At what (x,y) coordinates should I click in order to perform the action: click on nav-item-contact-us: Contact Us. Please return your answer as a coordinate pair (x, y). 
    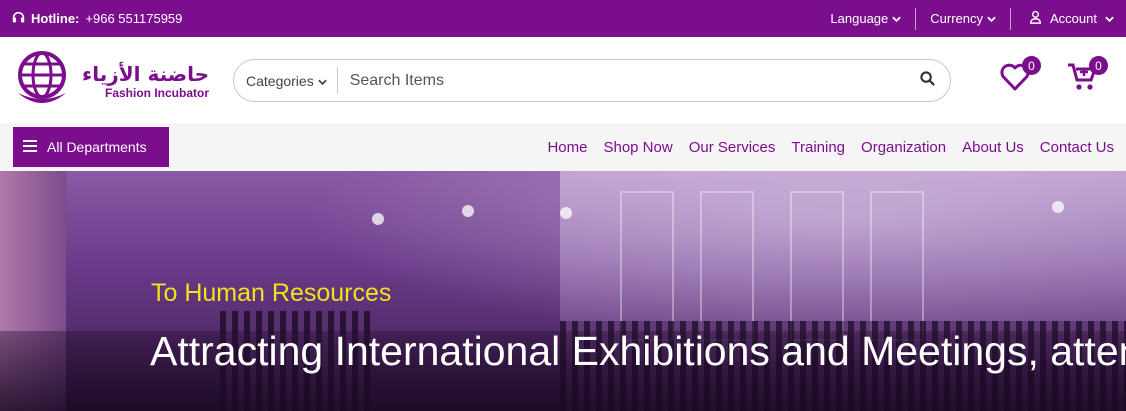
    Looking at the image, I should click on (1077, 147).